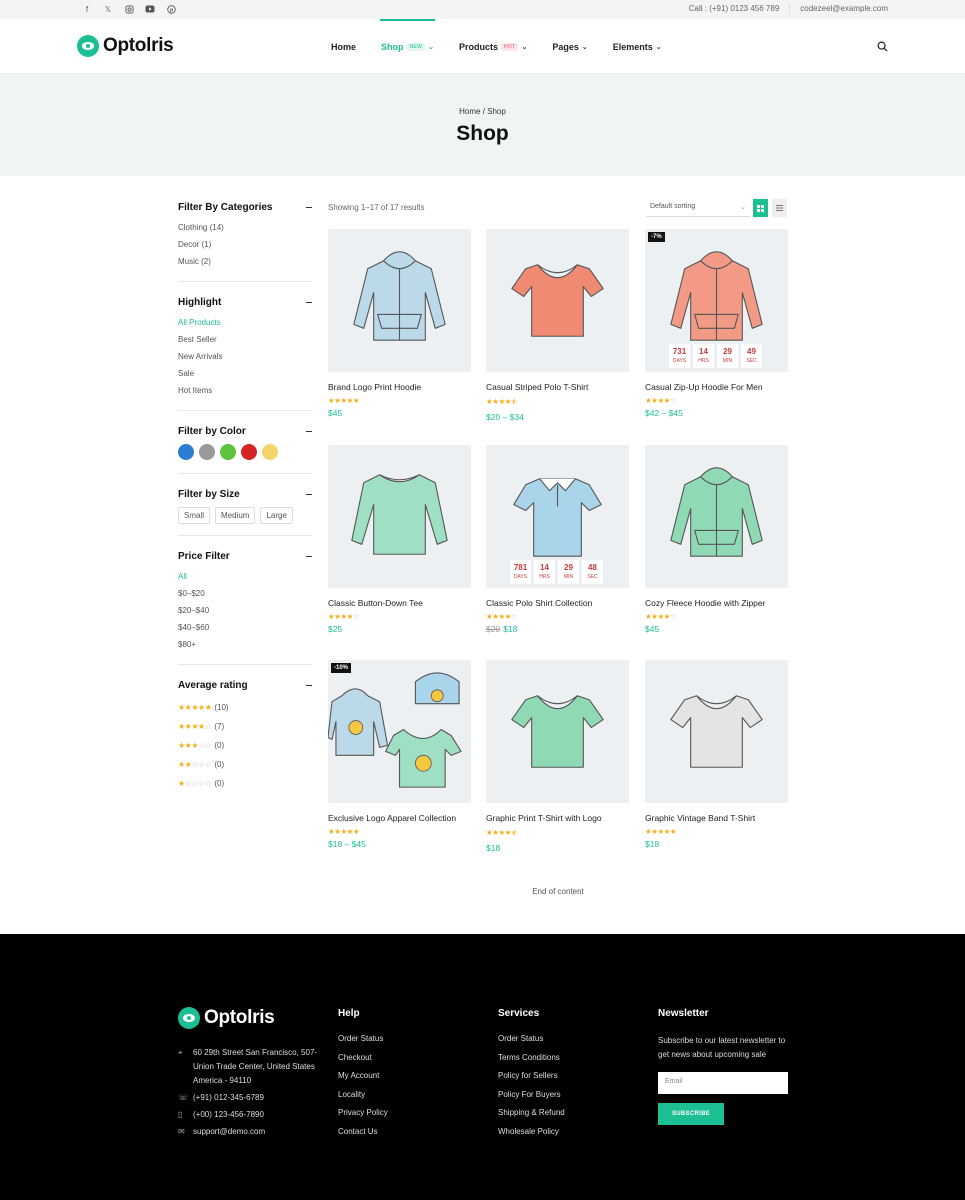  Describe the element at coordinates (723, 1083) in the screenshot. I see `email-field: Email` at that location.